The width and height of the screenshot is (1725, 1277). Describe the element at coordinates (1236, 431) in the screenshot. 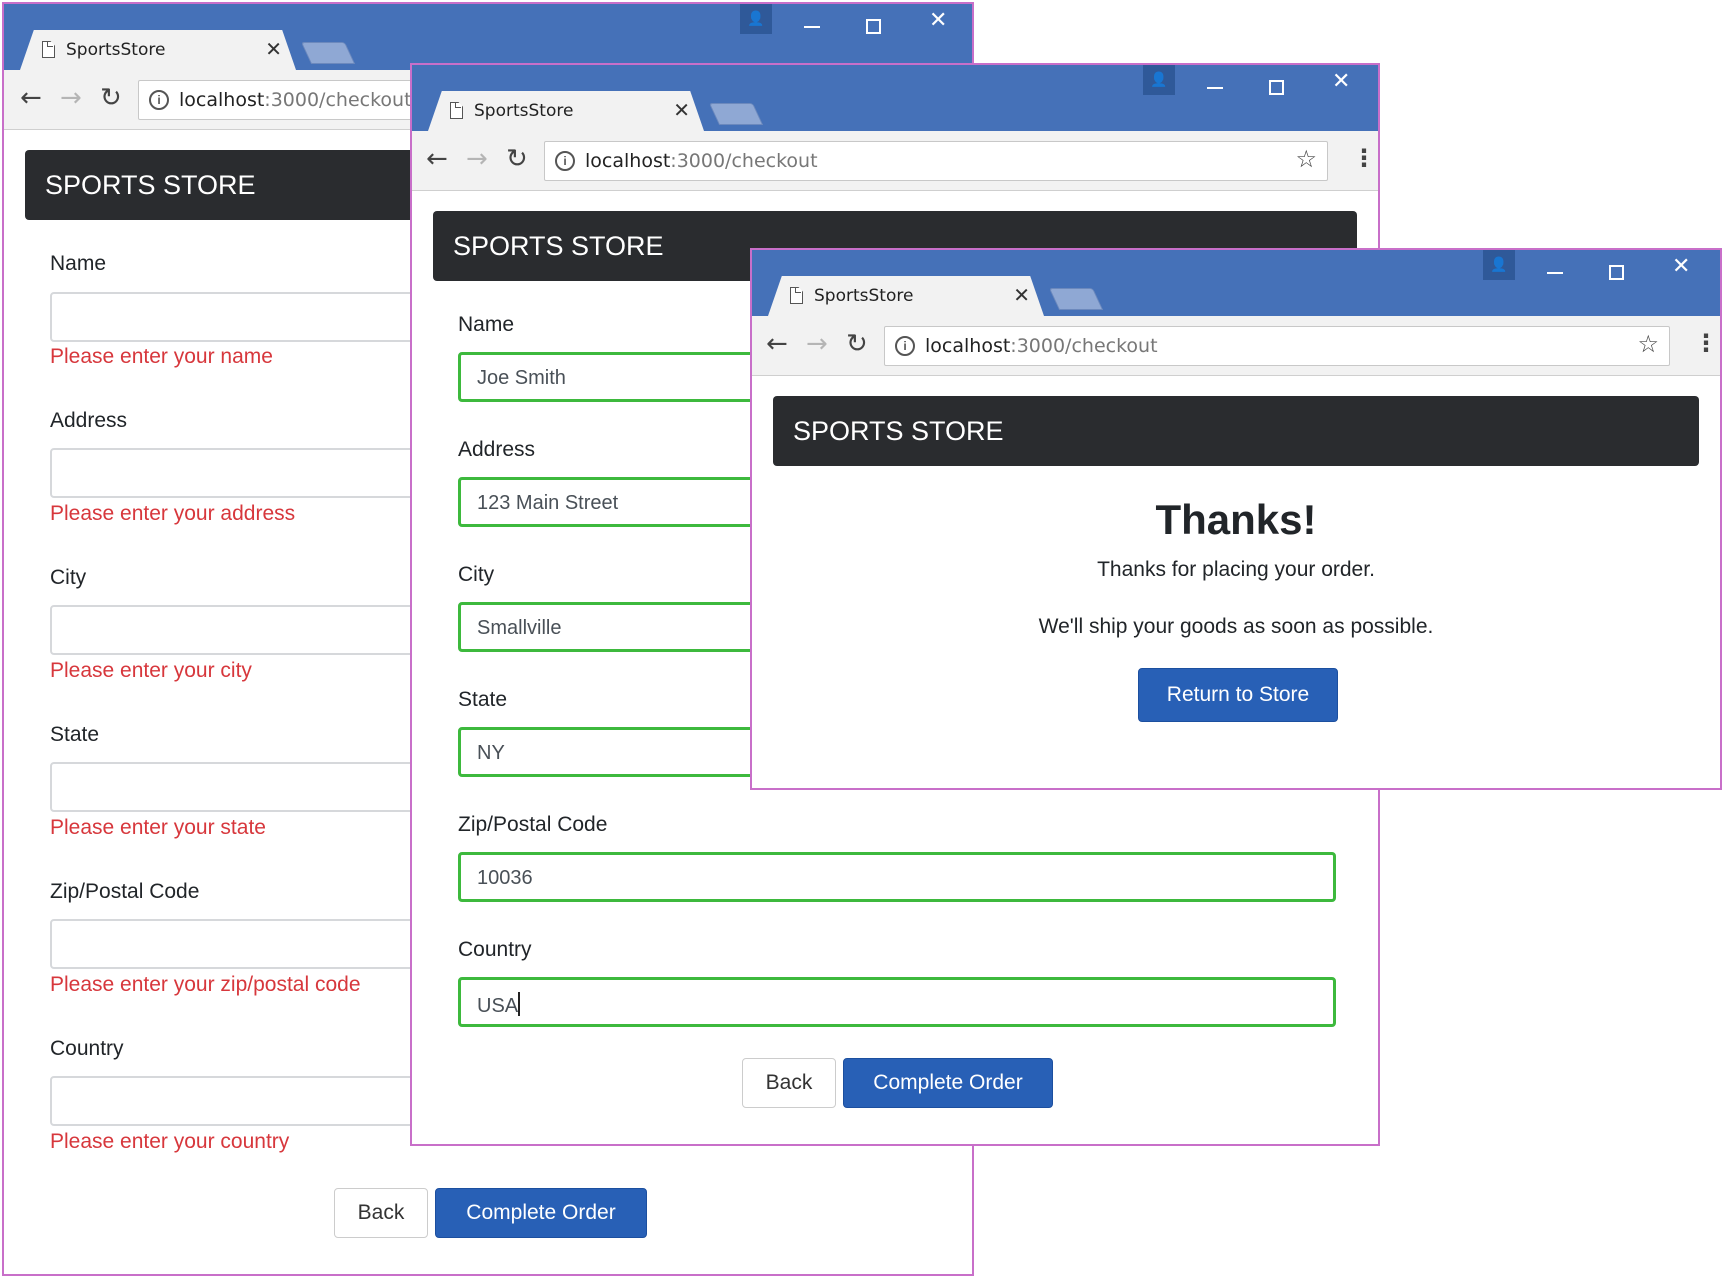

I see `store-brand-bar: SPORTS STORE` at that location.